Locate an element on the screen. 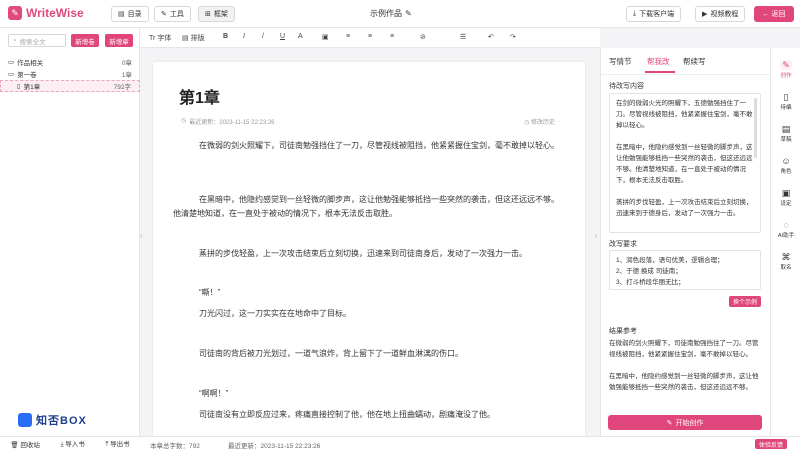  rail-create: ✎ 创作 is located at coordinates (785, 69).